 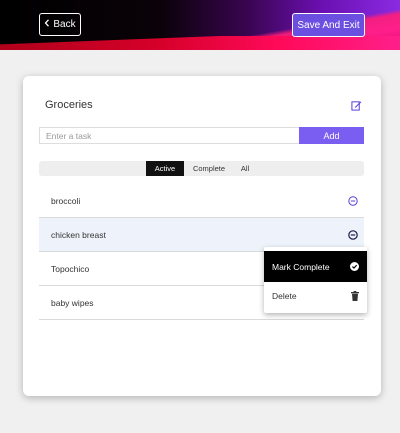 I want to click on task-input, so click(x=169, y=135).